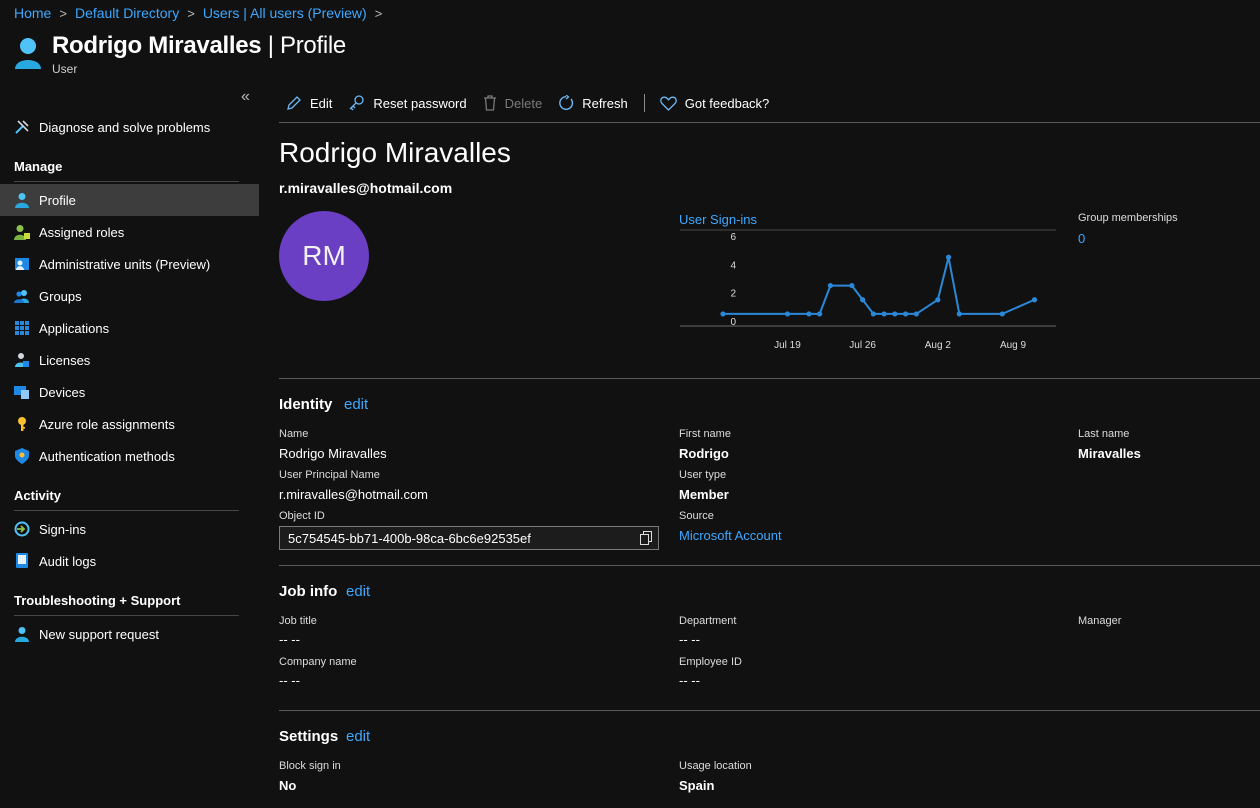 The height and width of the screenshot is (808, 1260). What do you see at coordinates (304, 45) in the screenshot?
I see `page-title-suffix: | Profile` at bounding box center [304, 45].